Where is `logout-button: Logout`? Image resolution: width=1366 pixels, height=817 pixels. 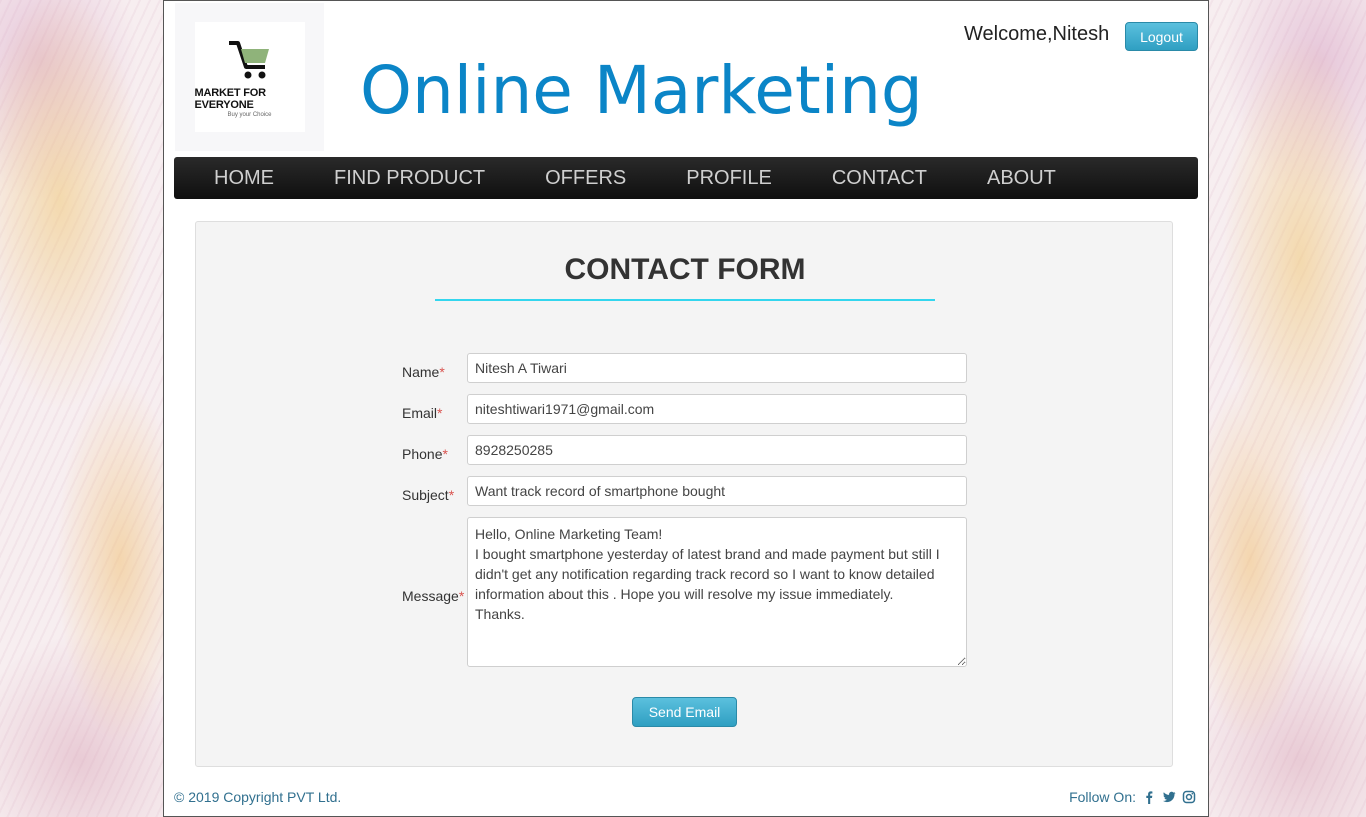
logout-button: Logout is located at coordinates (1161, 36).